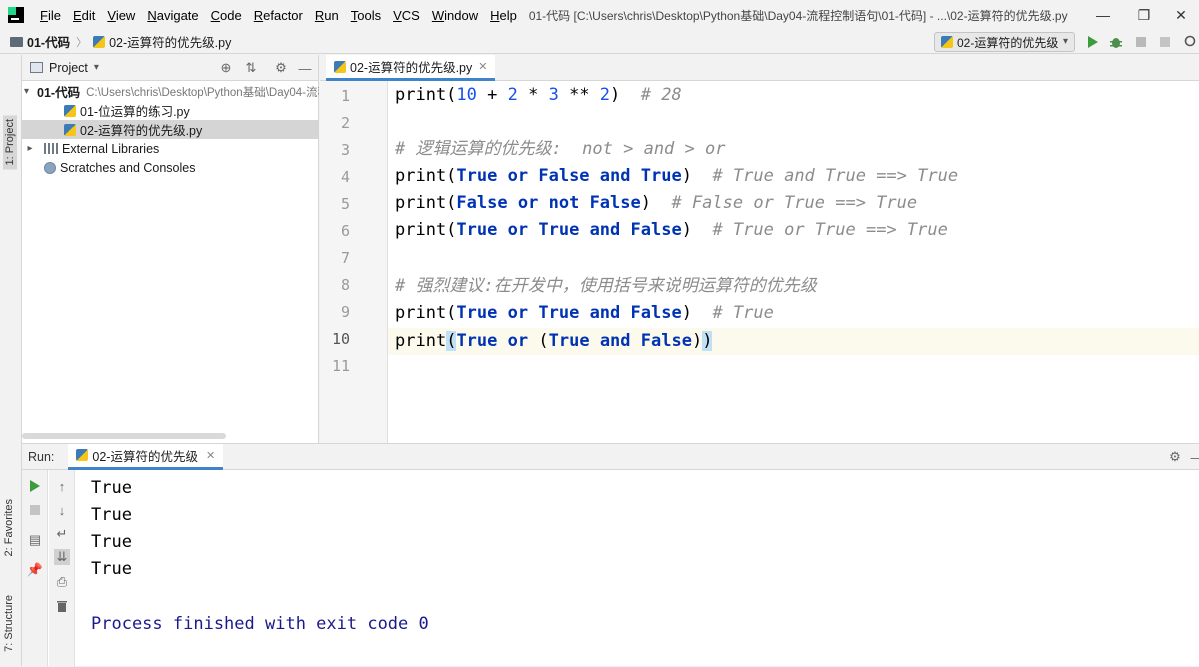  Describe the element at coordinates (406, 15) in the screenshot. I see `menu-vcs: VCS` at that location.